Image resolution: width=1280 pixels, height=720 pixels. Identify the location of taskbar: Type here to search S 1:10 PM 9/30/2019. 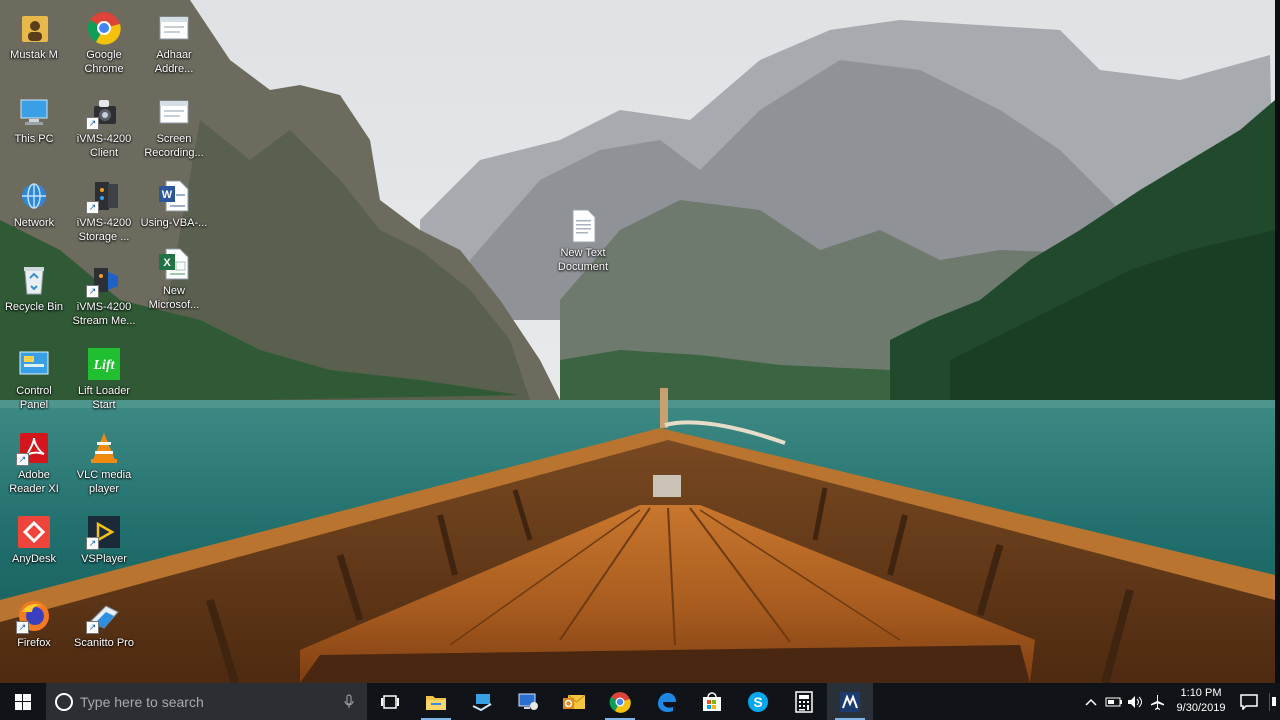
(640, 701).